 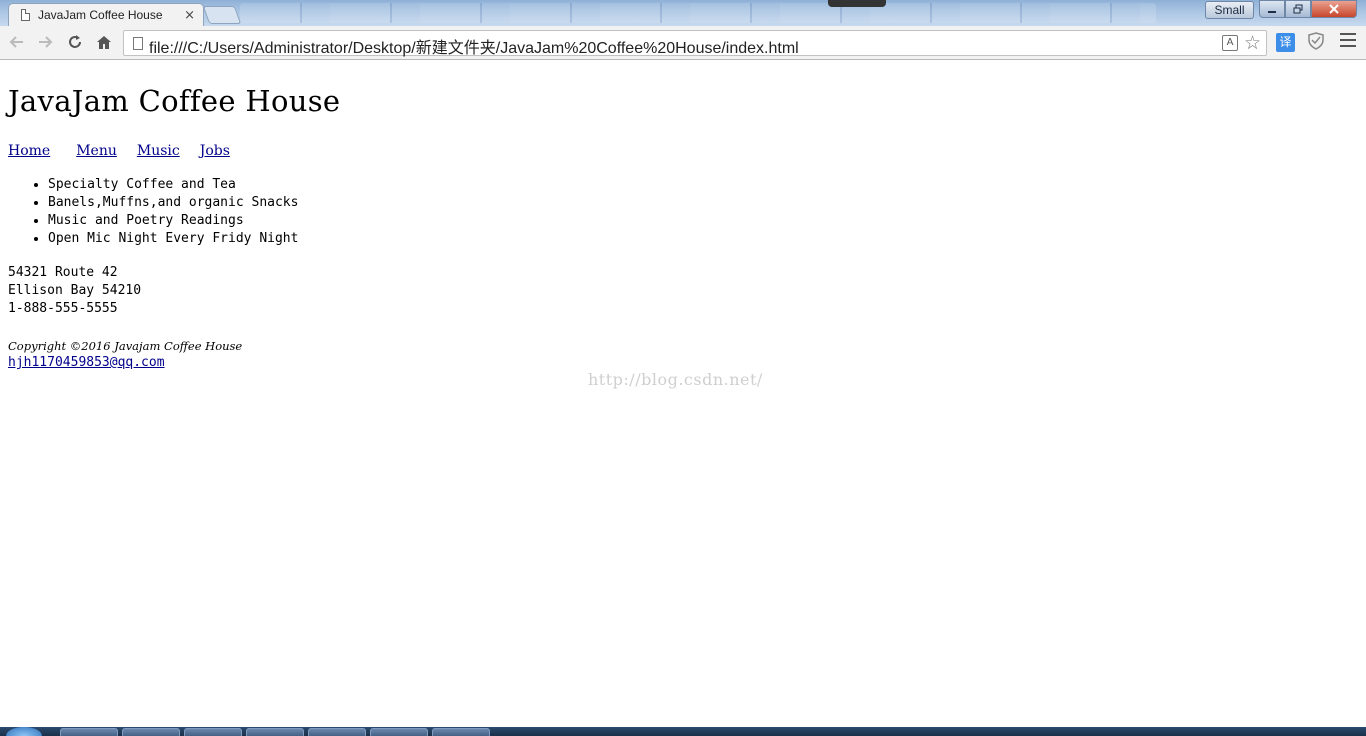 I want to click on reload-button, so click(x=75, y=42).